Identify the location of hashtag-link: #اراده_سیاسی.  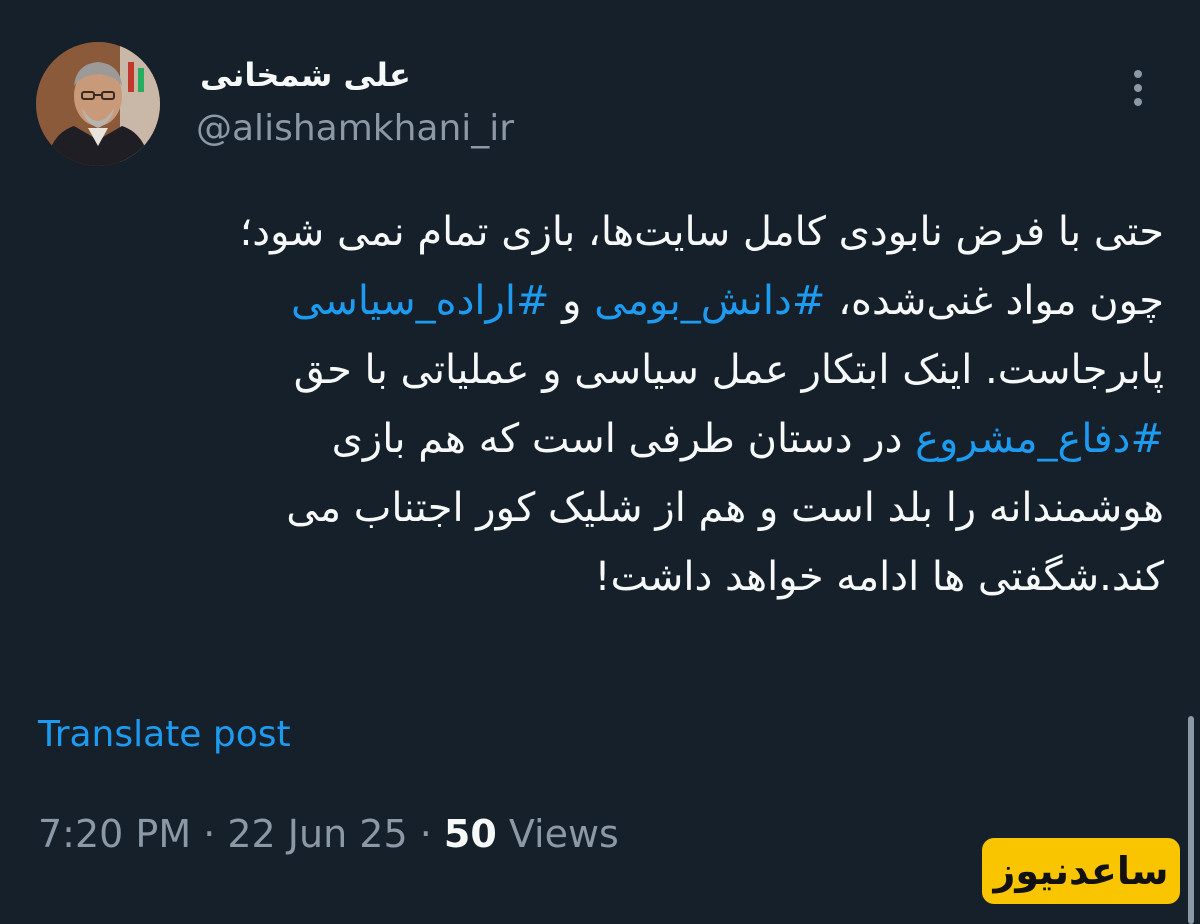
(420, 301).